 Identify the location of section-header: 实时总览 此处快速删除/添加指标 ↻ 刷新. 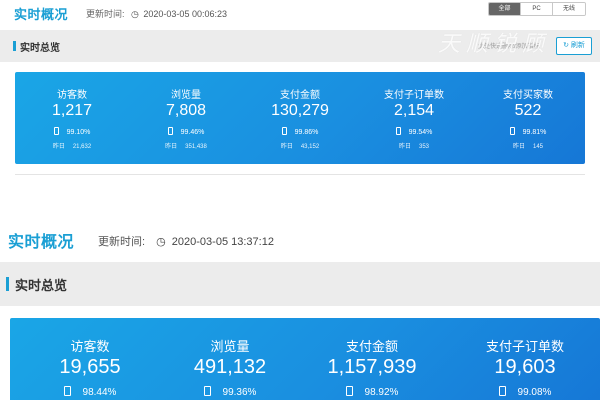
(300, 46).